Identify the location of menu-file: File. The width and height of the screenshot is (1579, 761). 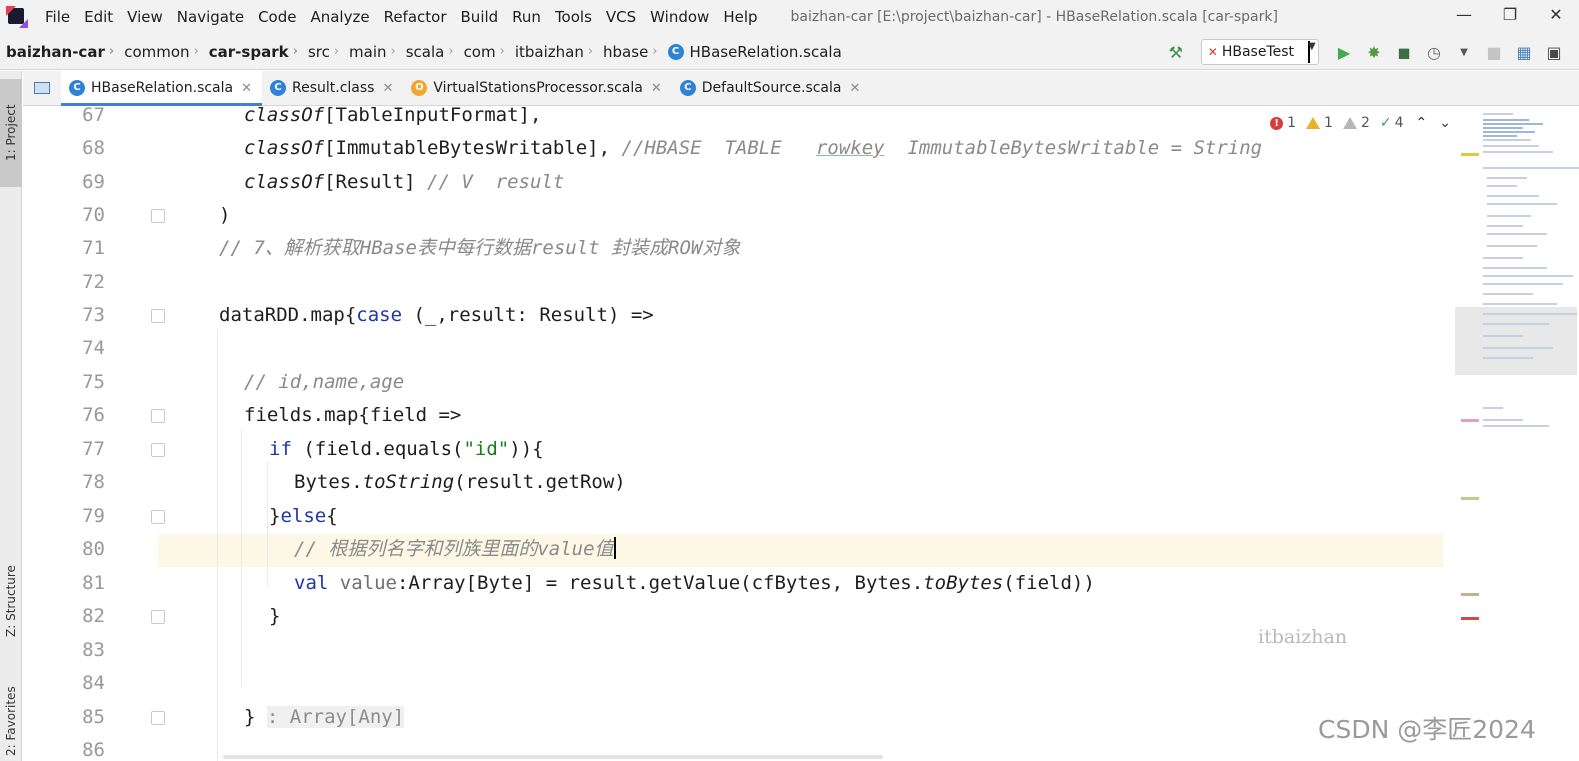
(57, 17).